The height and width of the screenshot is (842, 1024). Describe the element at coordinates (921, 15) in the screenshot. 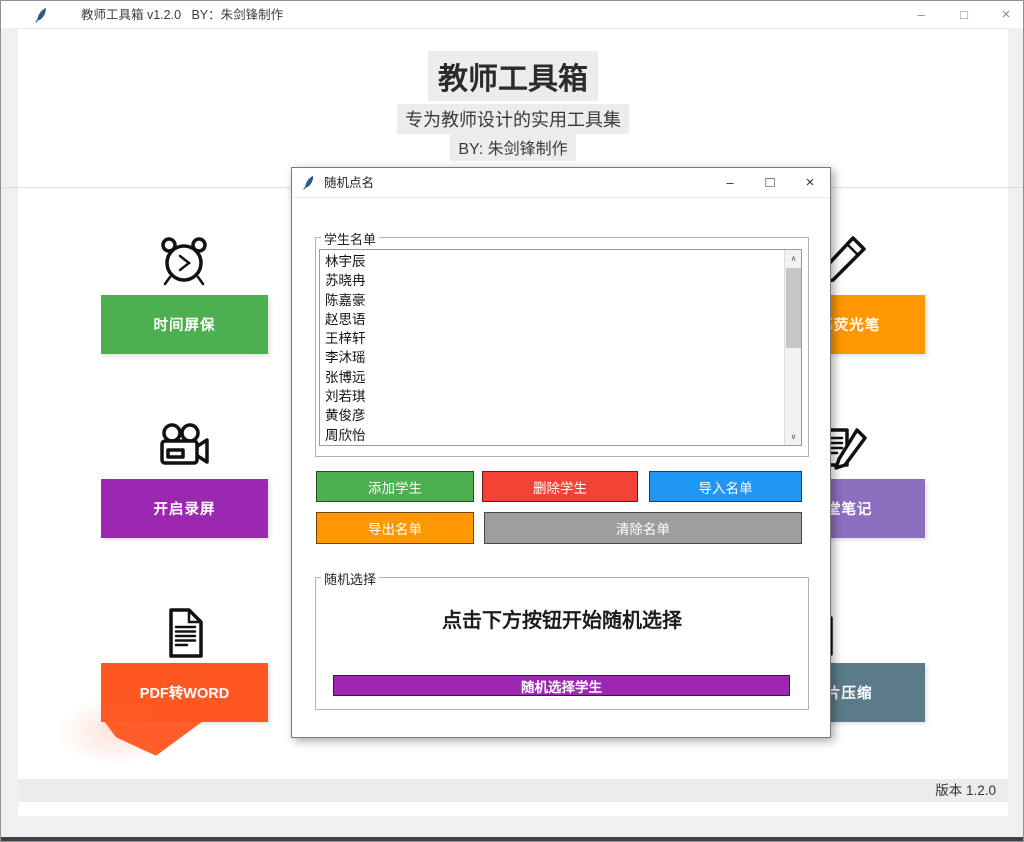

I see `minimize-button: –` at that location.